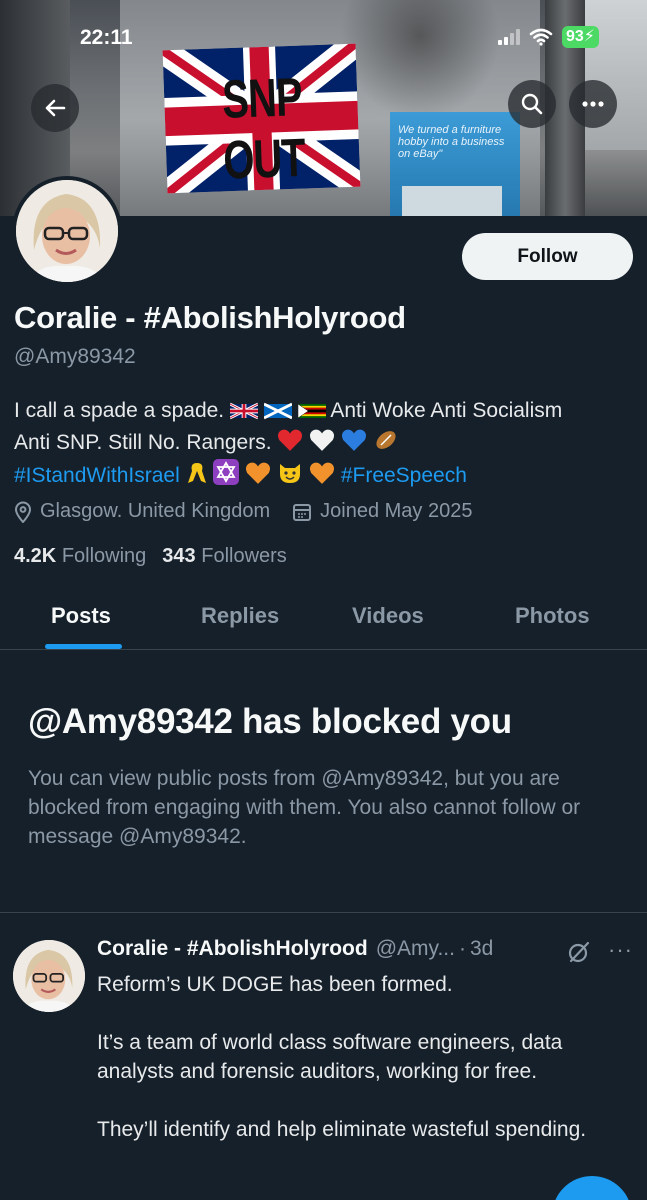  What do you see at coordinates (119, 410) in the screenshot?
I see `bio-text-1: I call a spade a spade.` at bounding box center [119, 410].